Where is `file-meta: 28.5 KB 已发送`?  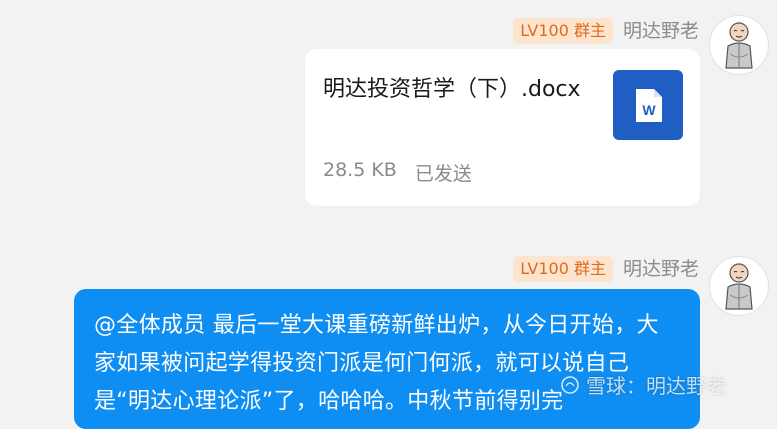
file-meta: 28.5 KB 已发送 is located at coordinates (397, 172).